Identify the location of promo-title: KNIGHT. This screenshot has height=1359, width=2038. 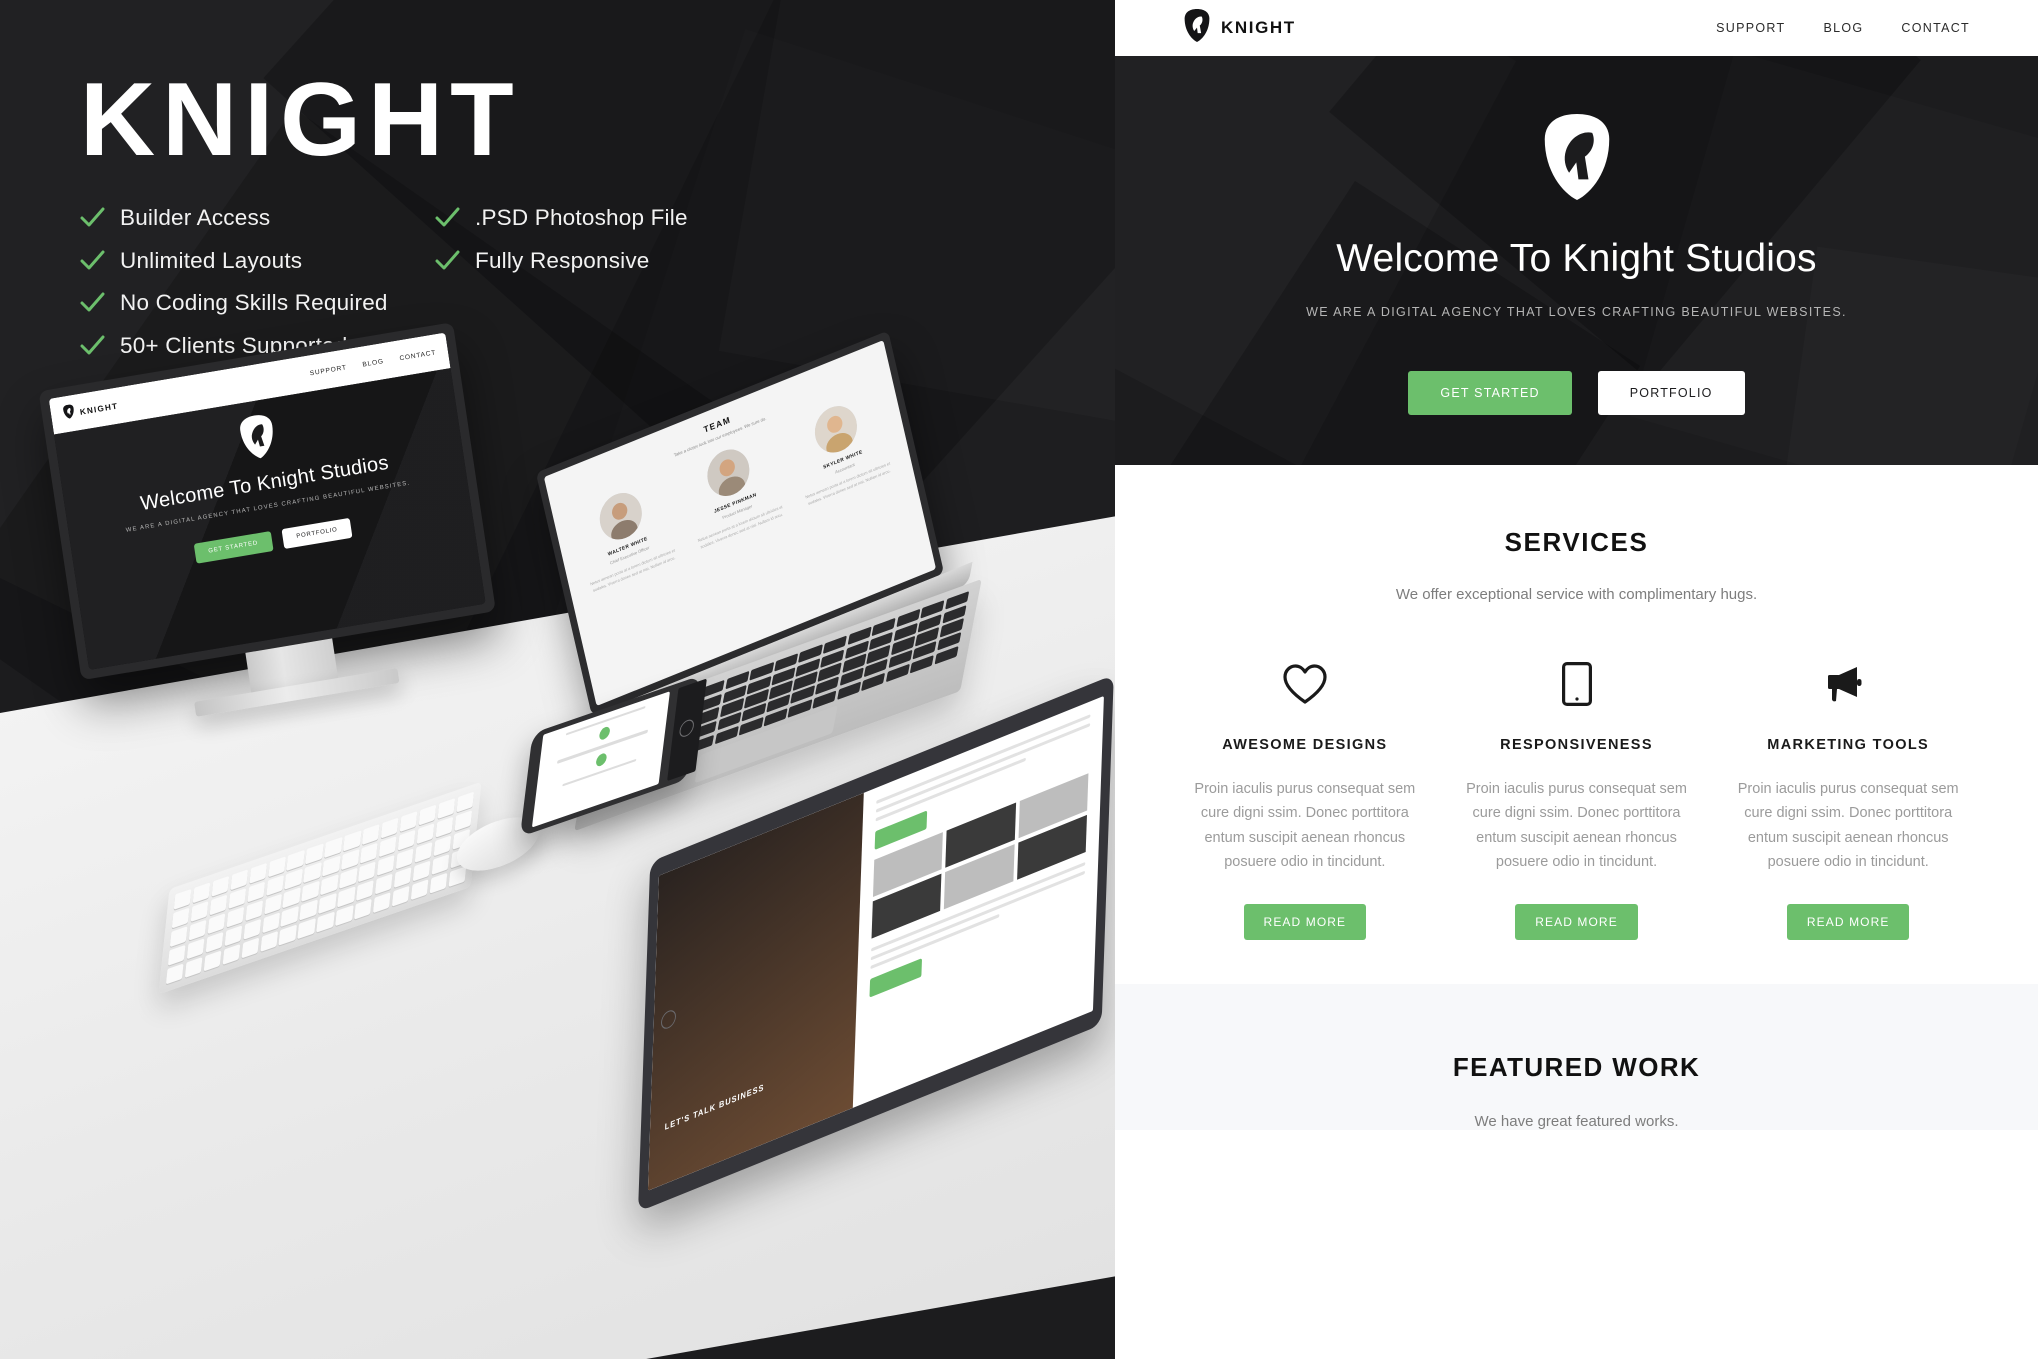
(300, 120).